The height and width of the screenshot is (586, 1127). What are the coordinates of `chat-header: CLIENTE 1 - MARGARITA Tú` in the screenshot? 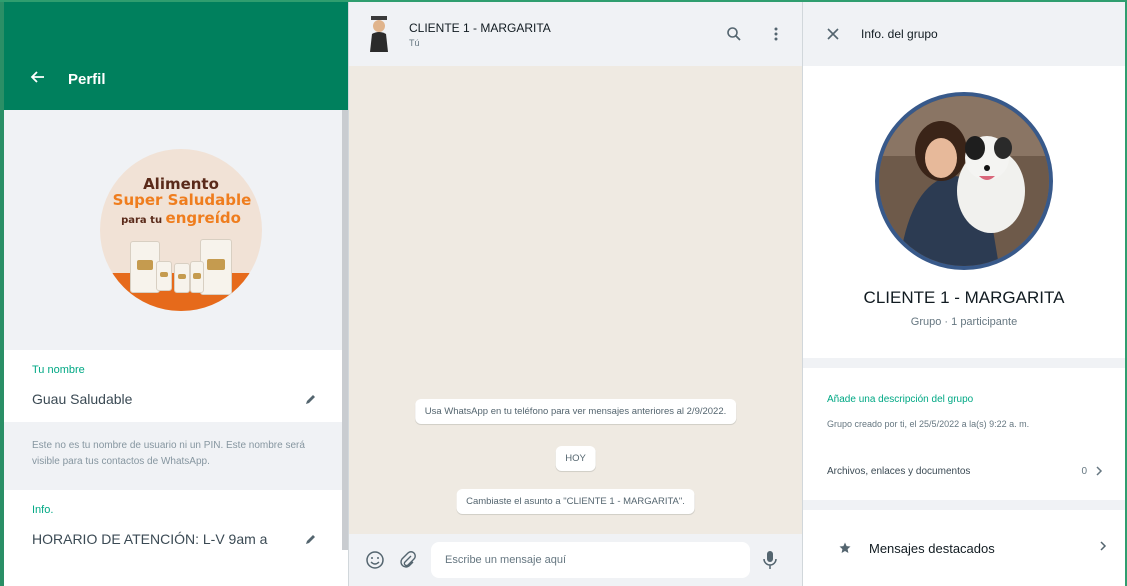 It's located at (575, 34).